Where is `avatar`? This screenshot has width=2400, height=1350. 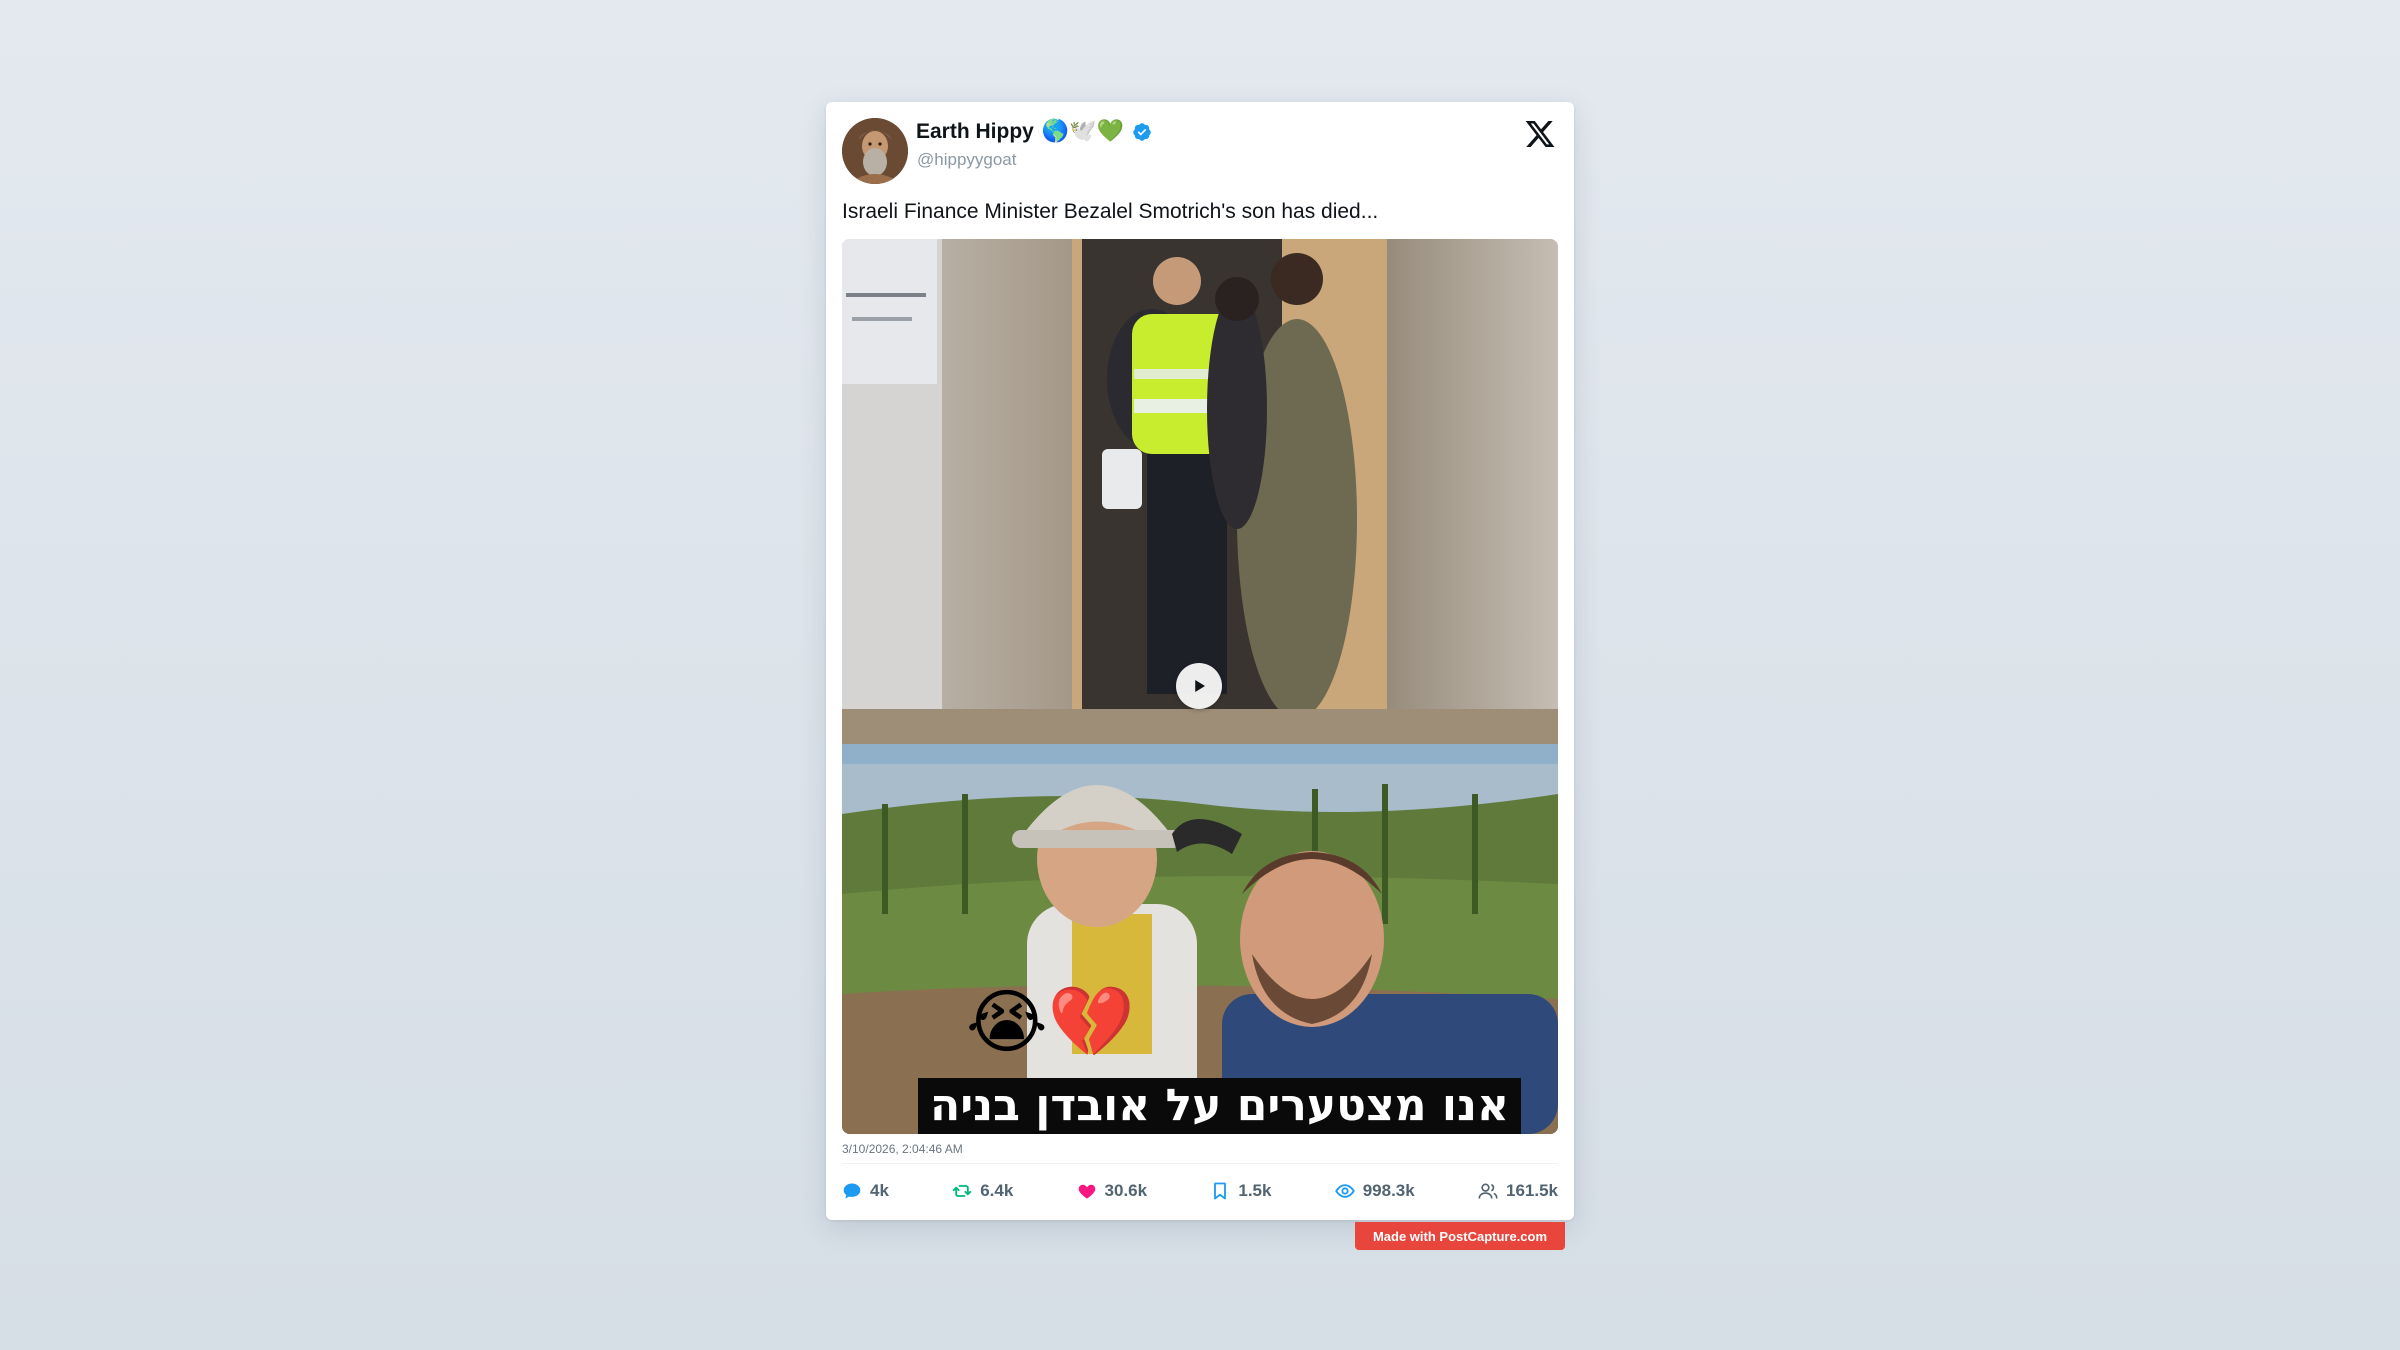
avatar is located at coordinates (875, 151).